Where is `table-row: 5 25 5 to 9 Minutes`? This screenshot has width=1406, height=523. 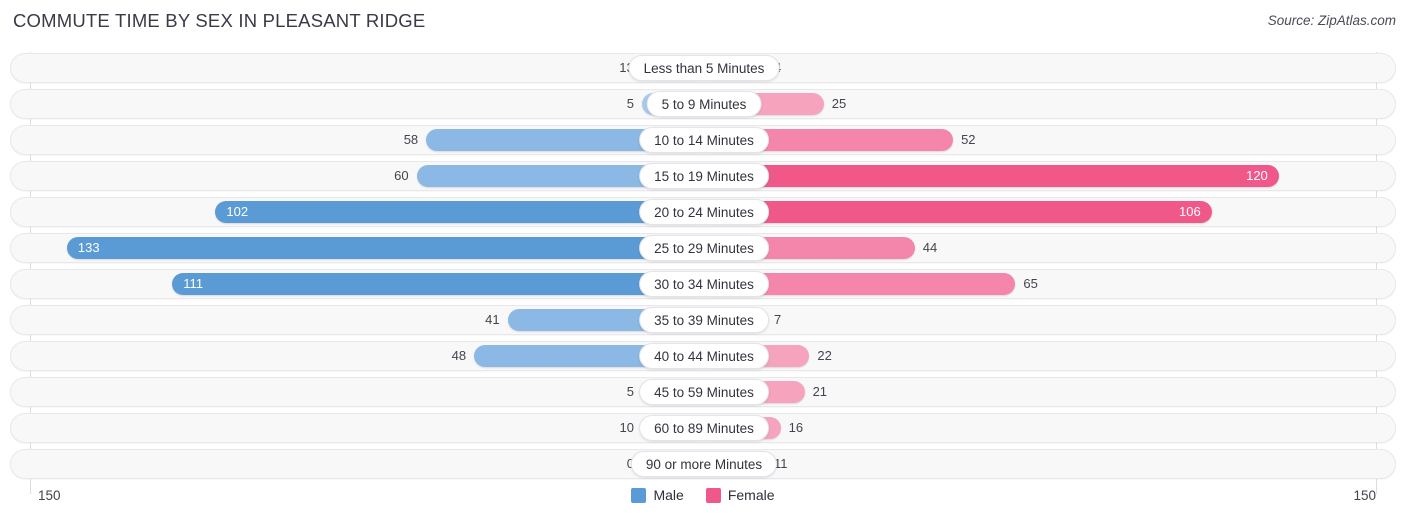
table-row: 5 25 5 to 9 Minutes is located at coordinates (703, 104).